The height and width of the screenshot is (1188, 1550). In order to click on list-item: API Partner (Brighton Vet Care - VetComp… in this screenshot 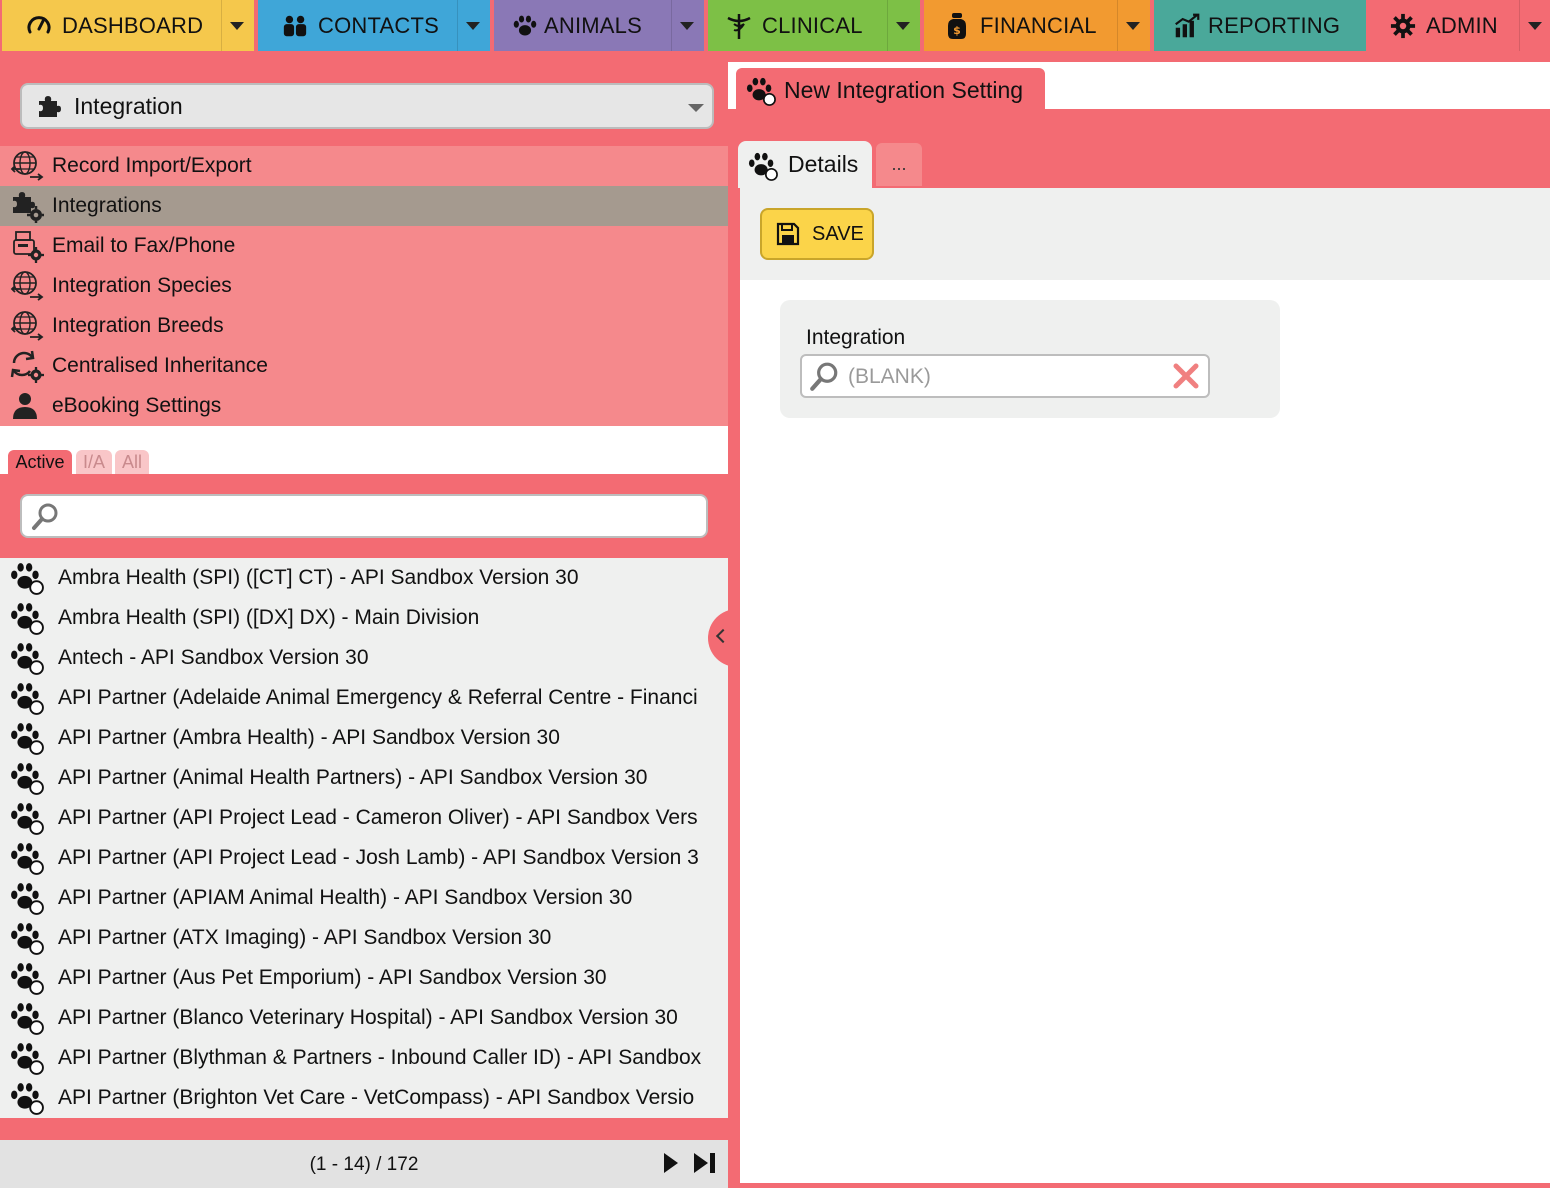, I will do `click(364, 1098)`.